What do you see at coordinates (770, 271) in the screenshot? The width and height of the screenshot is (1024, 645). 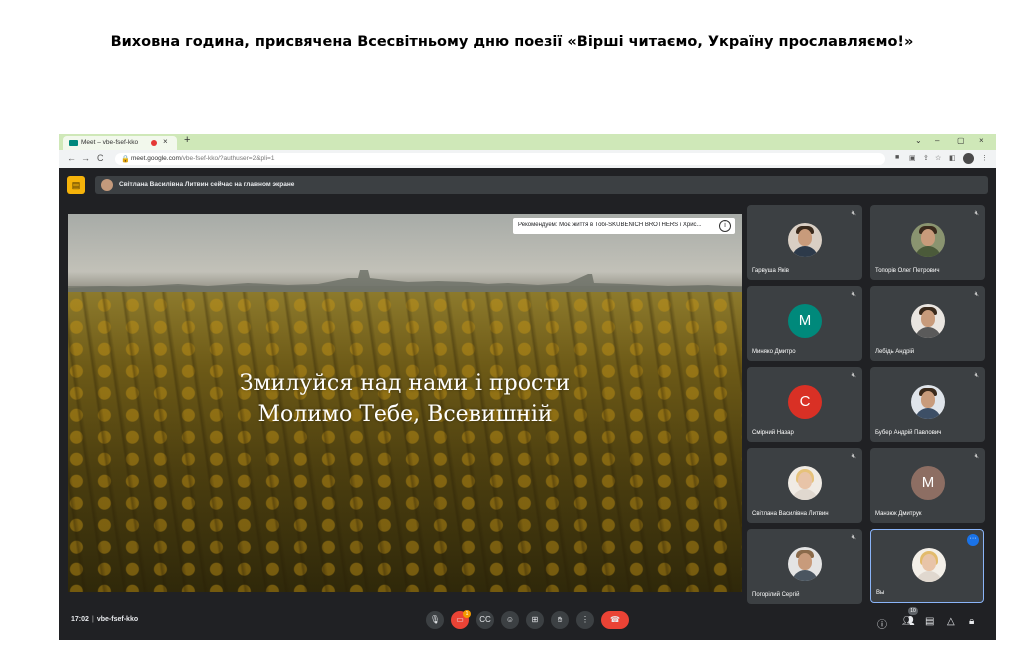 I see `participant-name: Гарвуша Якiв` at bounding box center [770, 271].